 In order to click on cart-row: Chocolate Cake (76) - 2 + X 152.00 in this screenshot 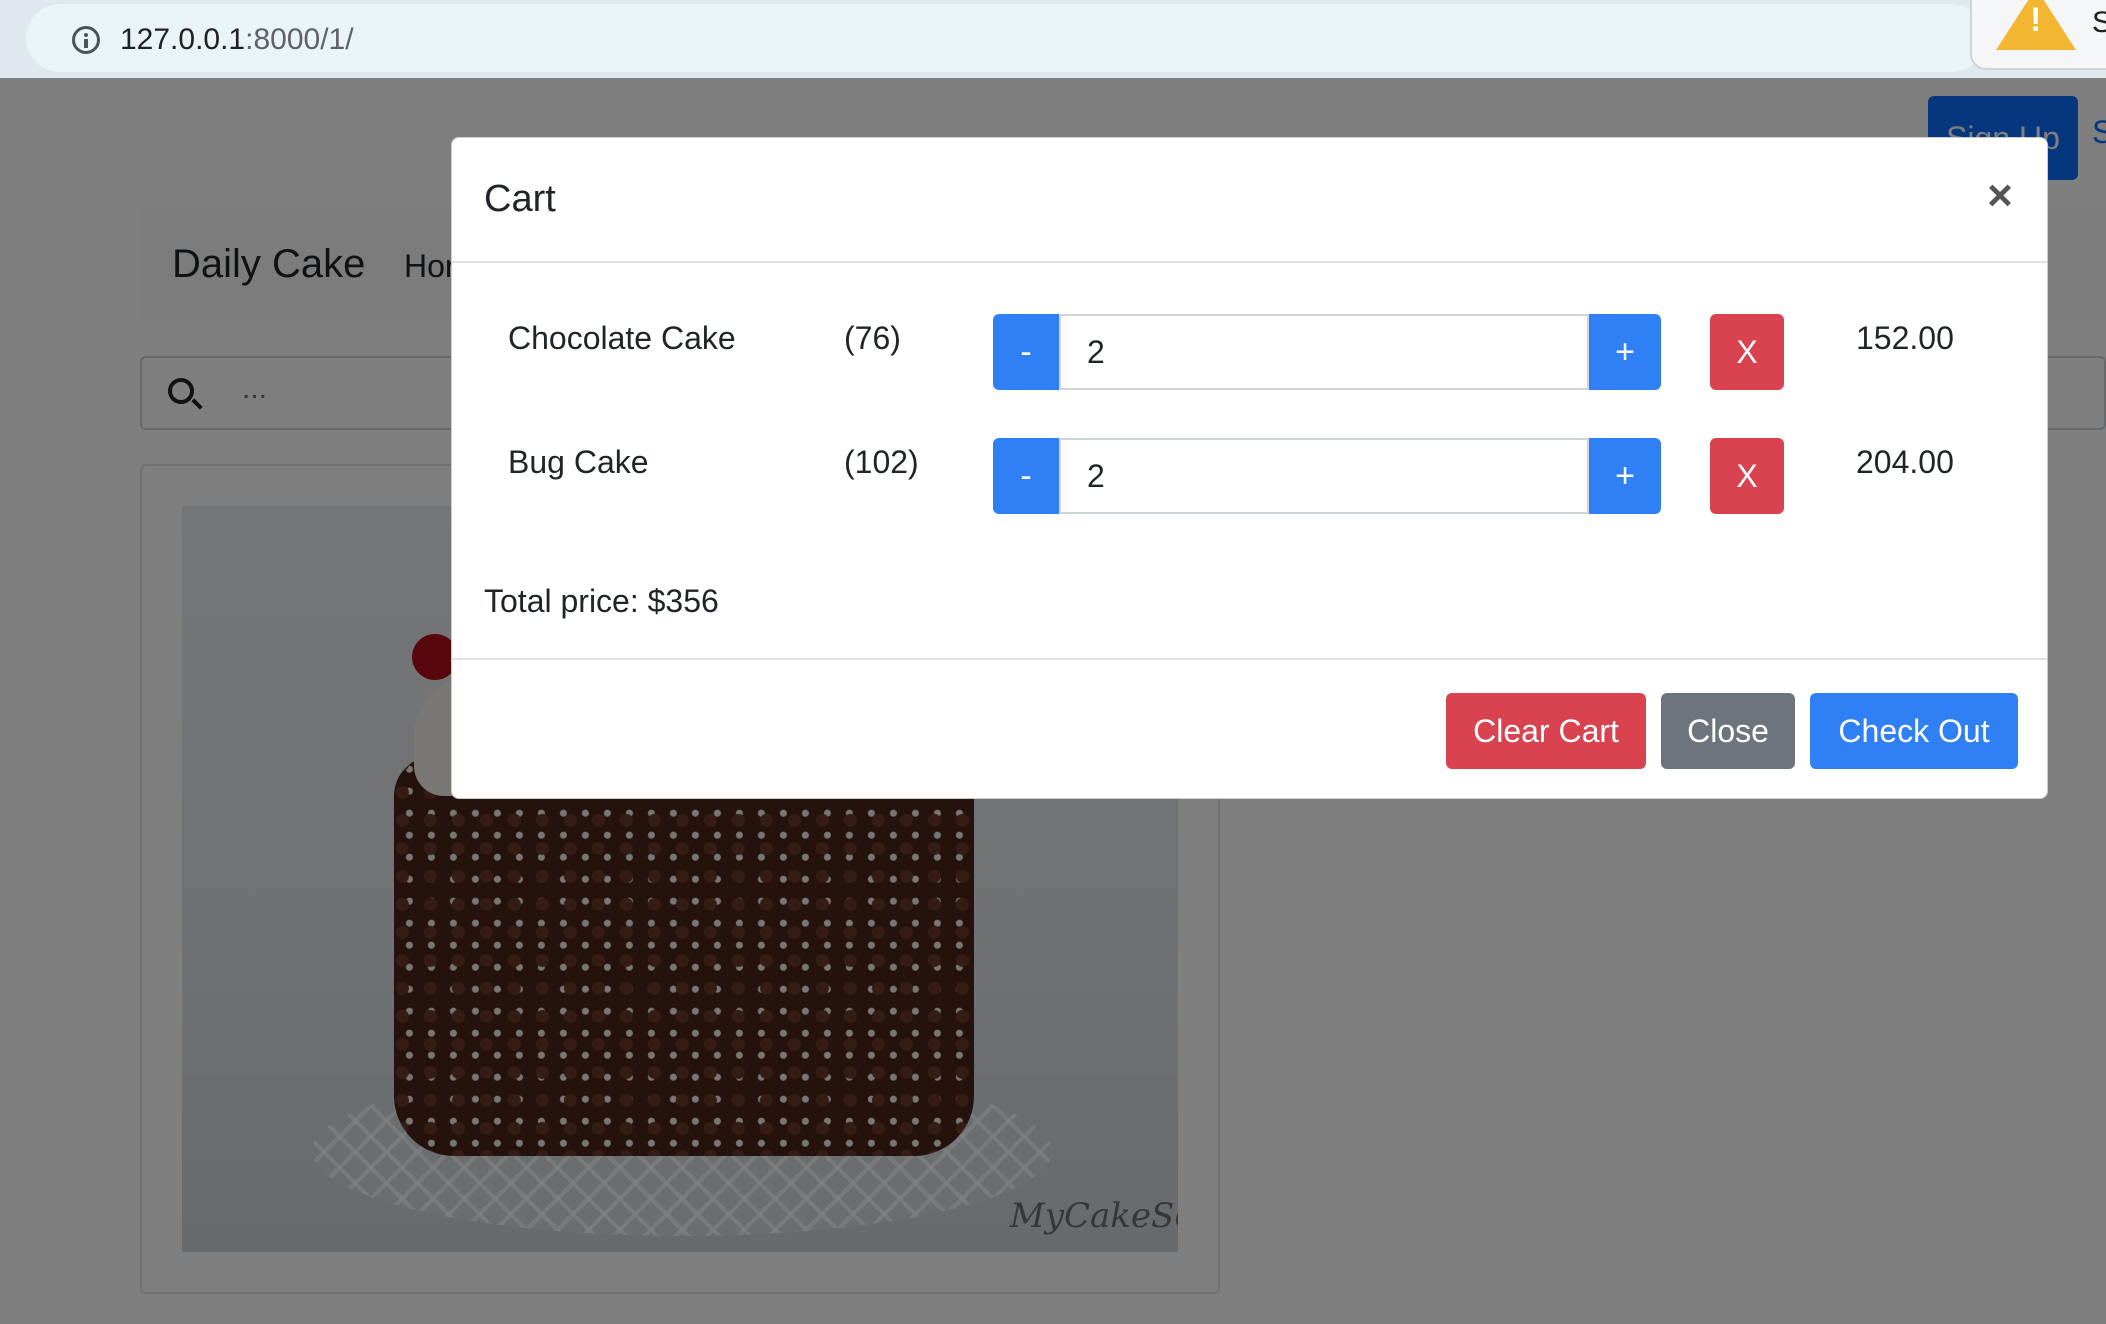, I will do `click(1249, 352)`.